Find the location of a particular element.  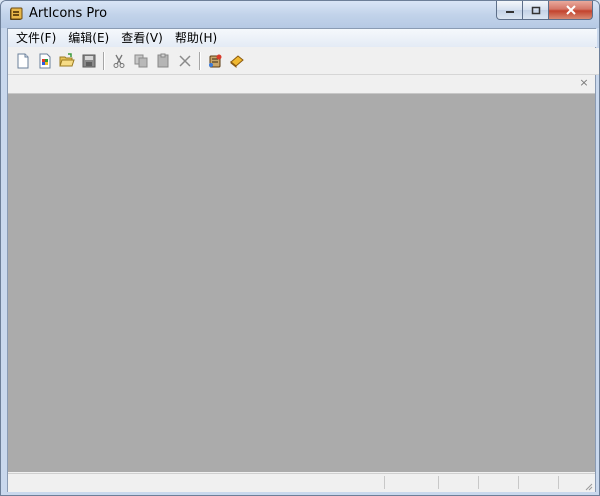

window-title: ArtIcons Pro is located at coordinates (68, 13).